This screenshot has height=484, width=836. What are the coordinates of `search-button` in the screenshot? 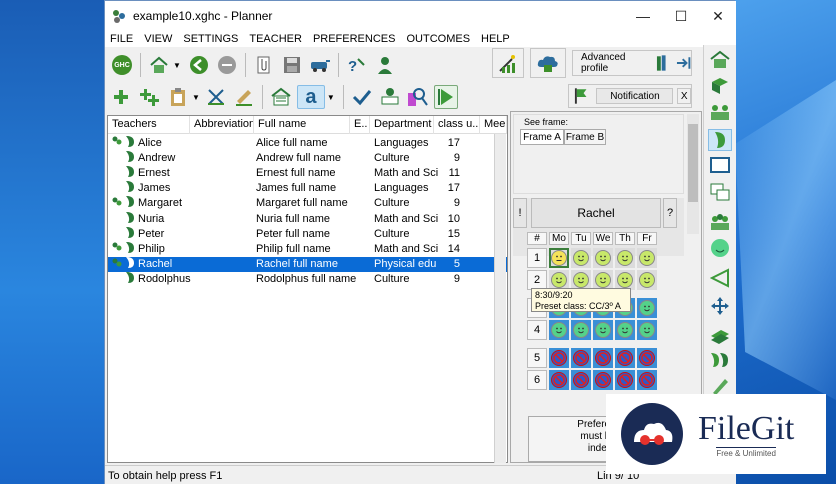 It's located at (418, 97).